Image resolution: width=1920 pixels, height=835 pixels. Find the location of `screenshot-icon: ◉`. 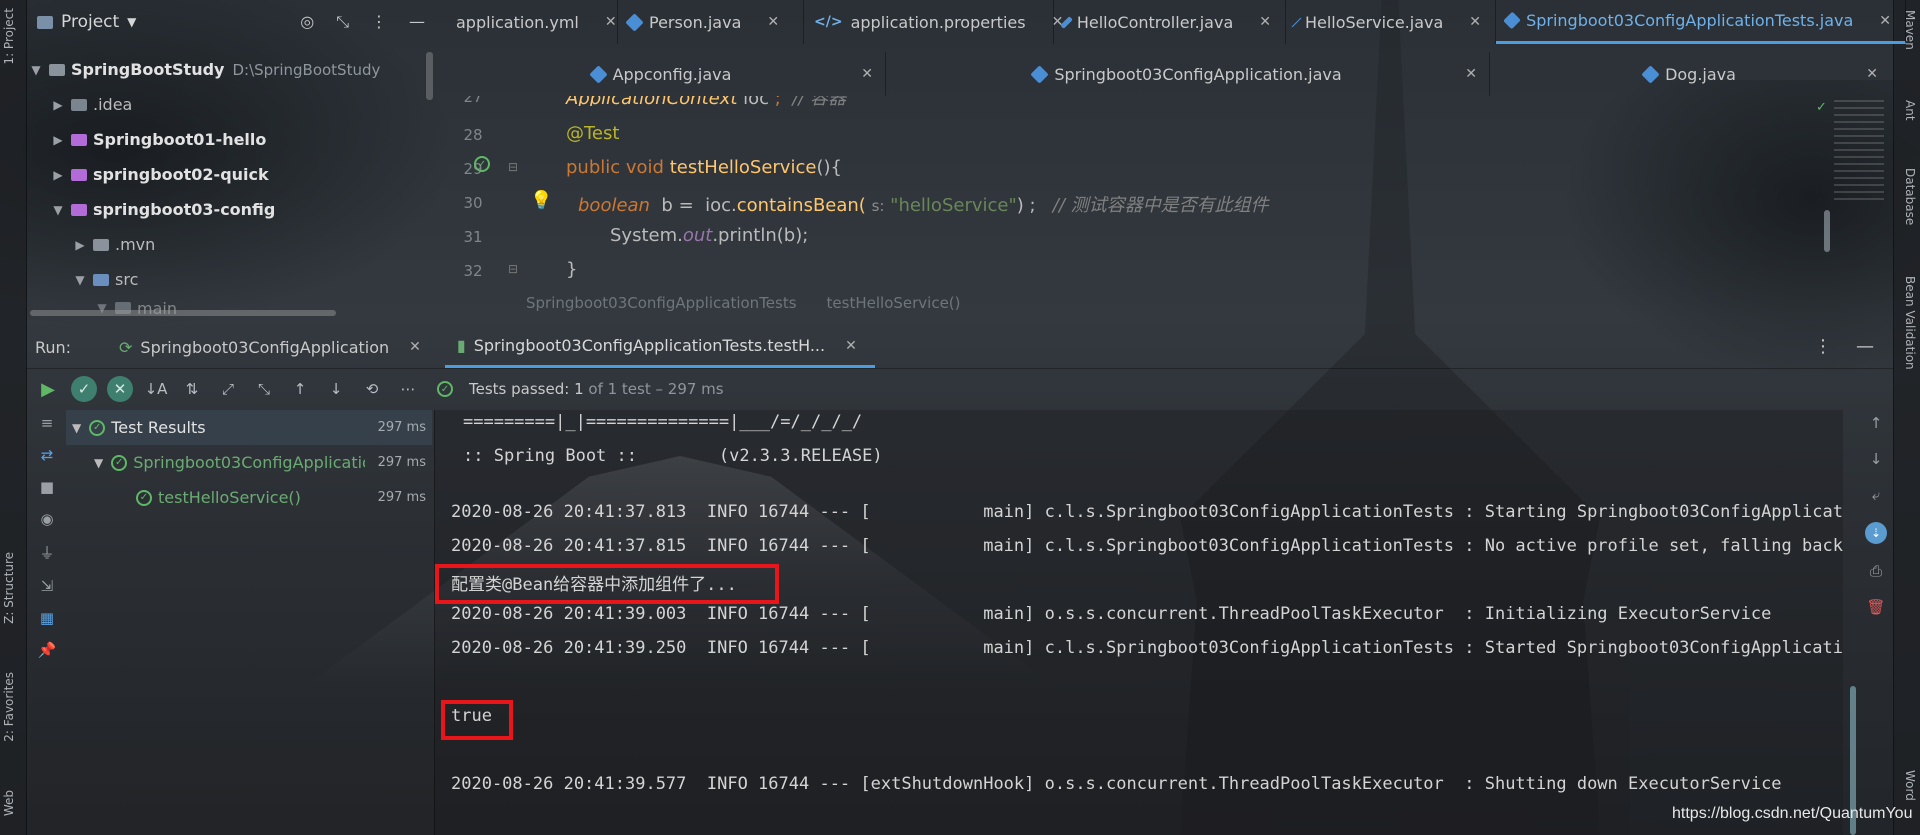

screenshot-icon: ◉ is located at coordinates (46, 519).